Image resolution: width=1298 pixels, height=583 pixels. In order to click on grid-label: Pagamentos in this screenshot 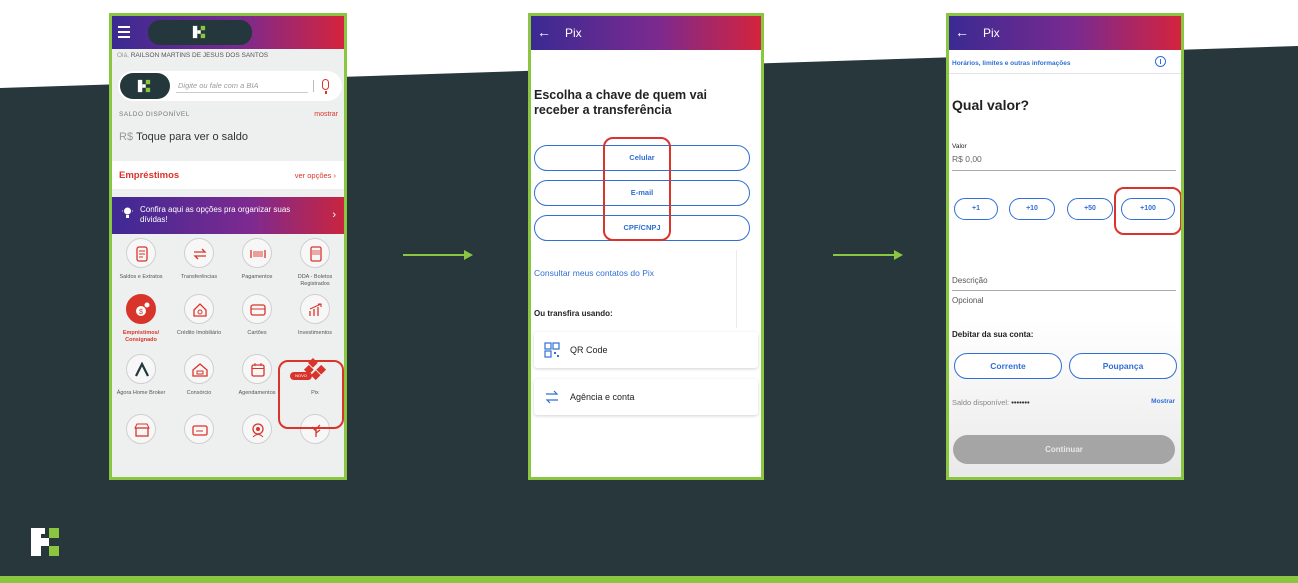, I will do `click(257, 277)`.